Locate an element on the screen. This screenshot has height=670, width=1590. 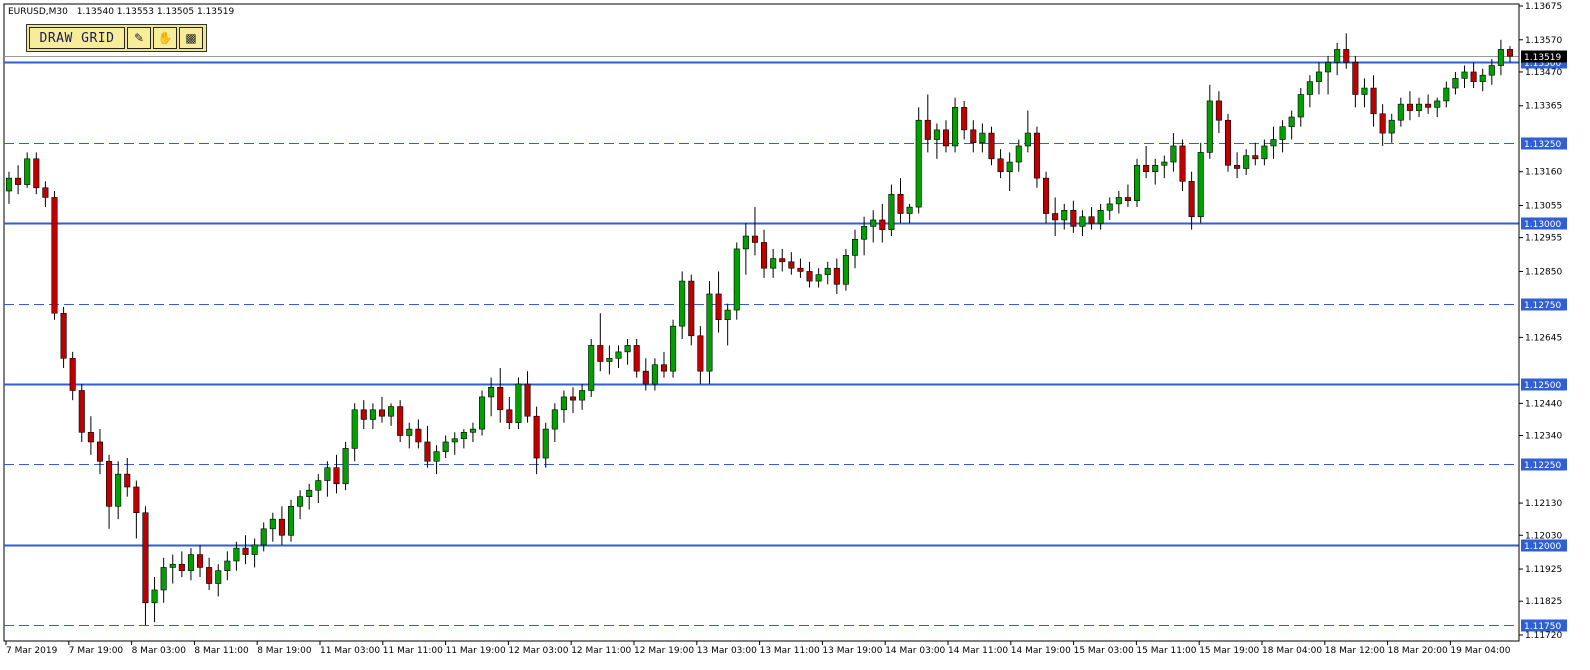
price-tick-label: 1.13675 is located at coordinates (1543, 7).